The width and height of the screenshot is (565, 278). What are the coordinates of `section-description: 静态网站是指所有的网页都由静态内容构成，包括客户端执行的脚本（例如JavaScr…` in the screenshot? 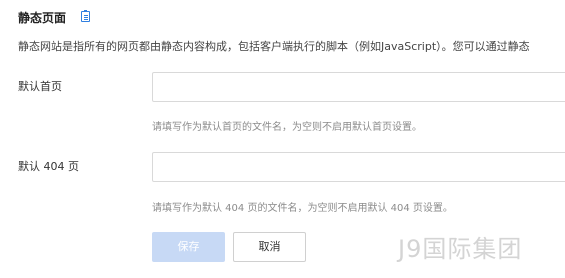 It's located at (274, 46).